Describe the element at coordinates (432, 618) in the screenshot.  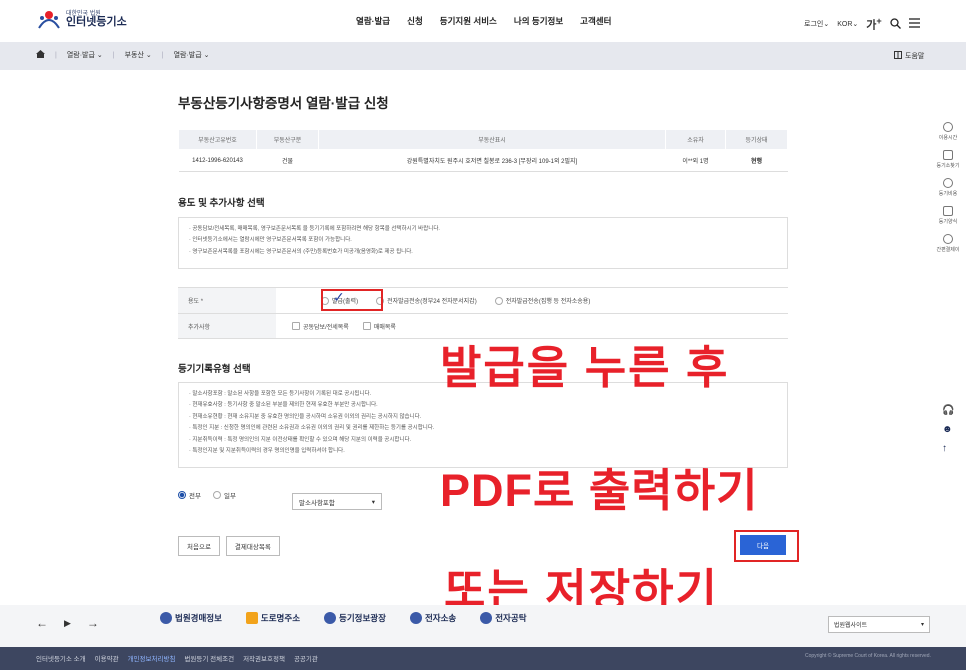
I see `banner-e-litigation: 전자소송` at that location.